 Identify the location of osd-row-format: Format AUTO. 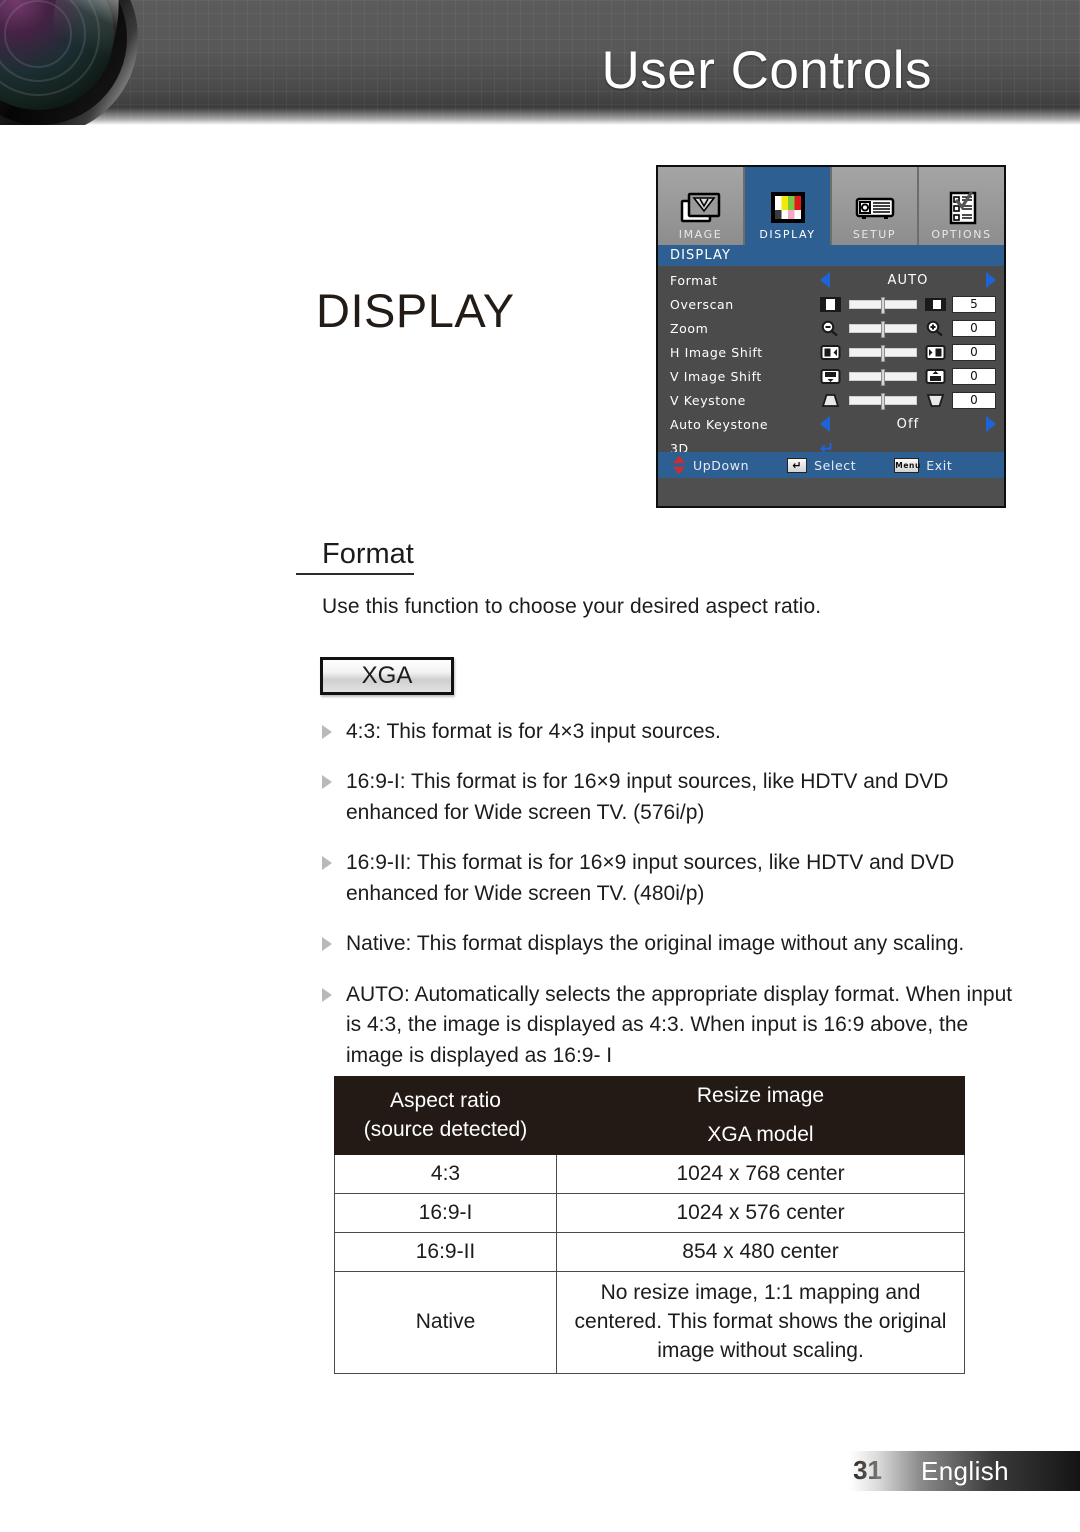
(831, 280).